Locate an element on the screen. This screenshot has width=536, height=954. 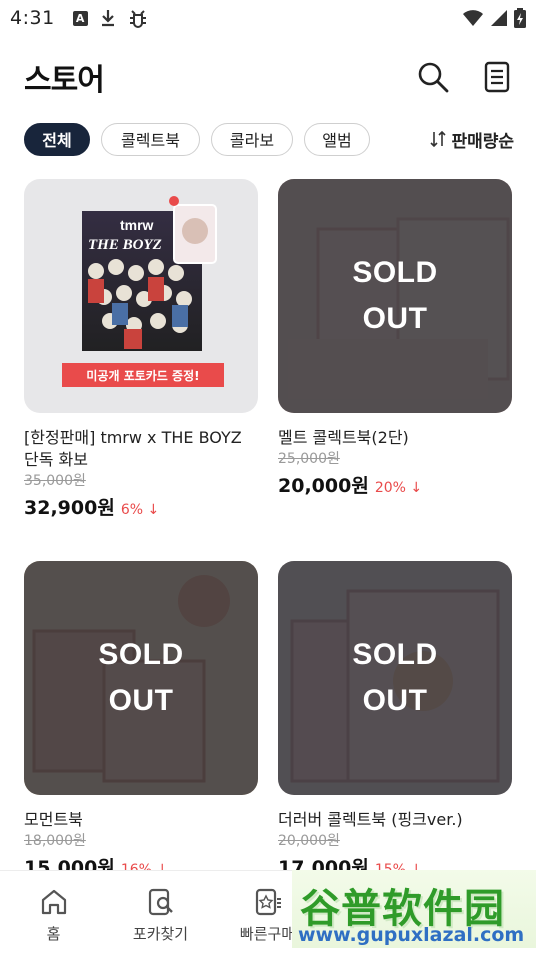
nav-label: 홈 is located at coordinates (53, 934).